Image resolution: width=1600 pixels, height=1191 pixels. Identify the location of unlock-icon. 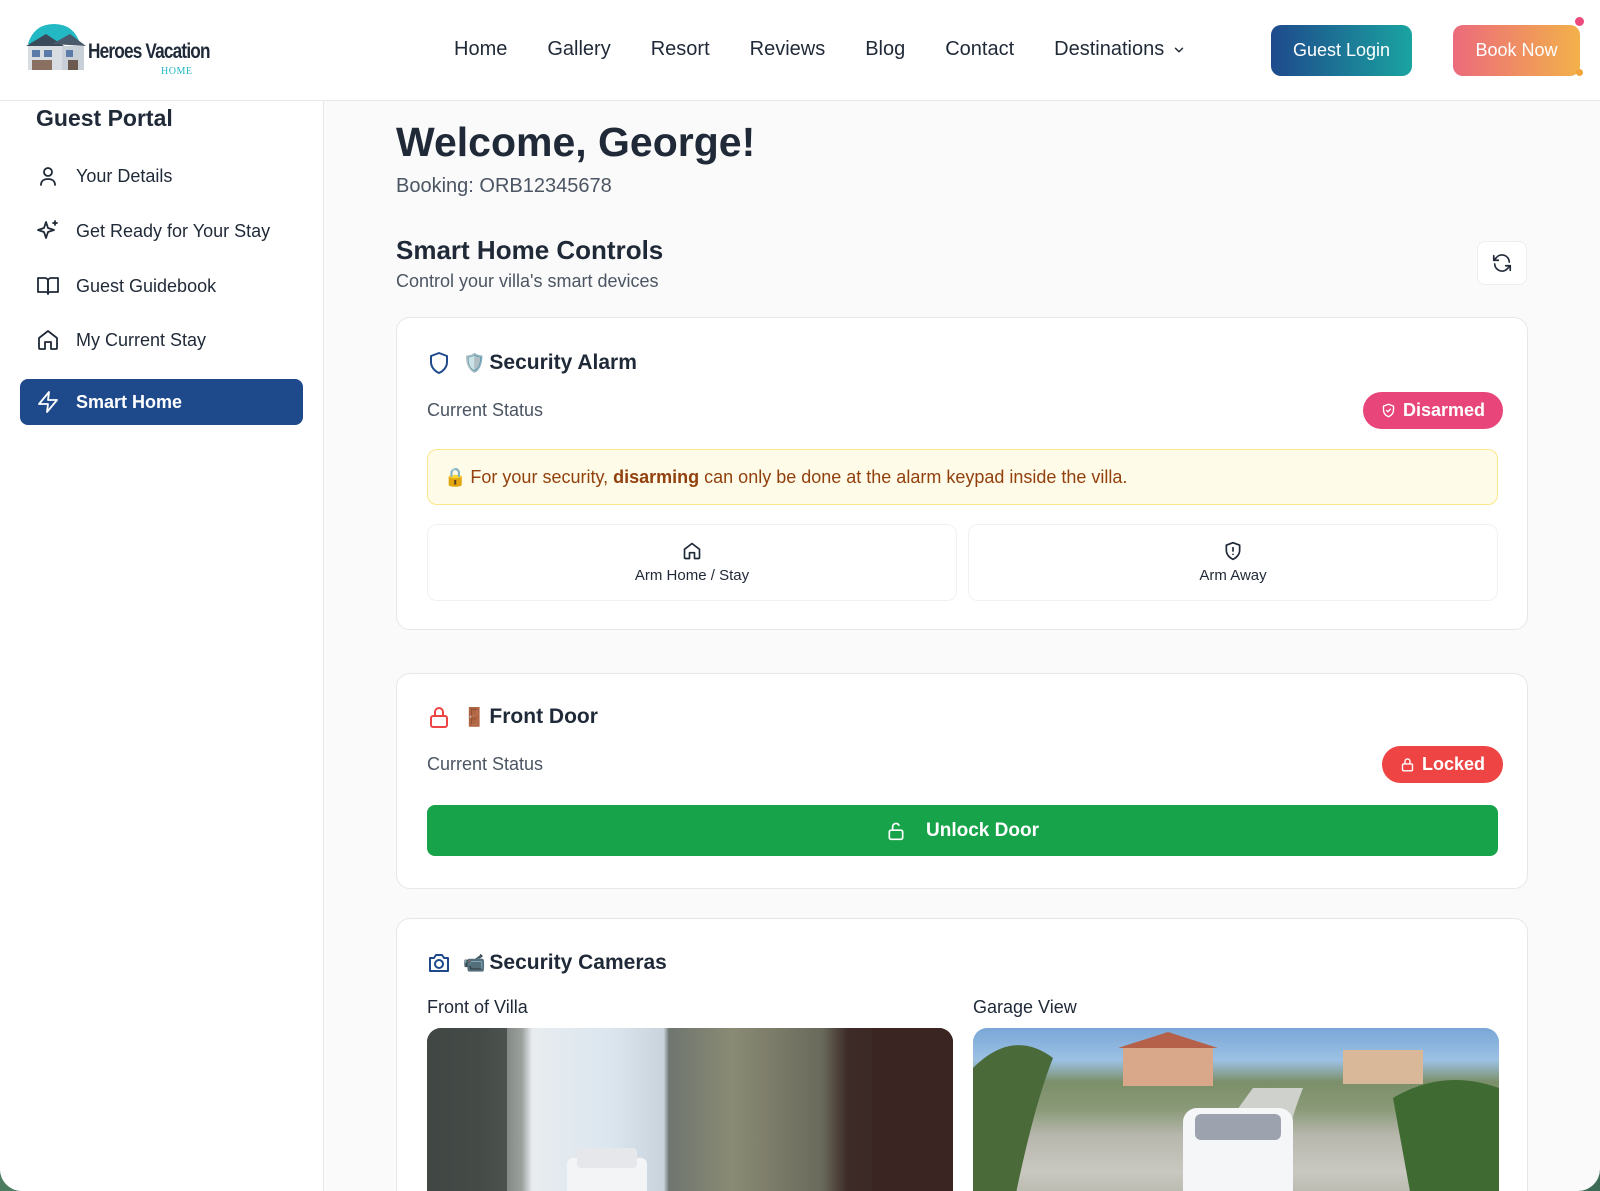
(896, 831).